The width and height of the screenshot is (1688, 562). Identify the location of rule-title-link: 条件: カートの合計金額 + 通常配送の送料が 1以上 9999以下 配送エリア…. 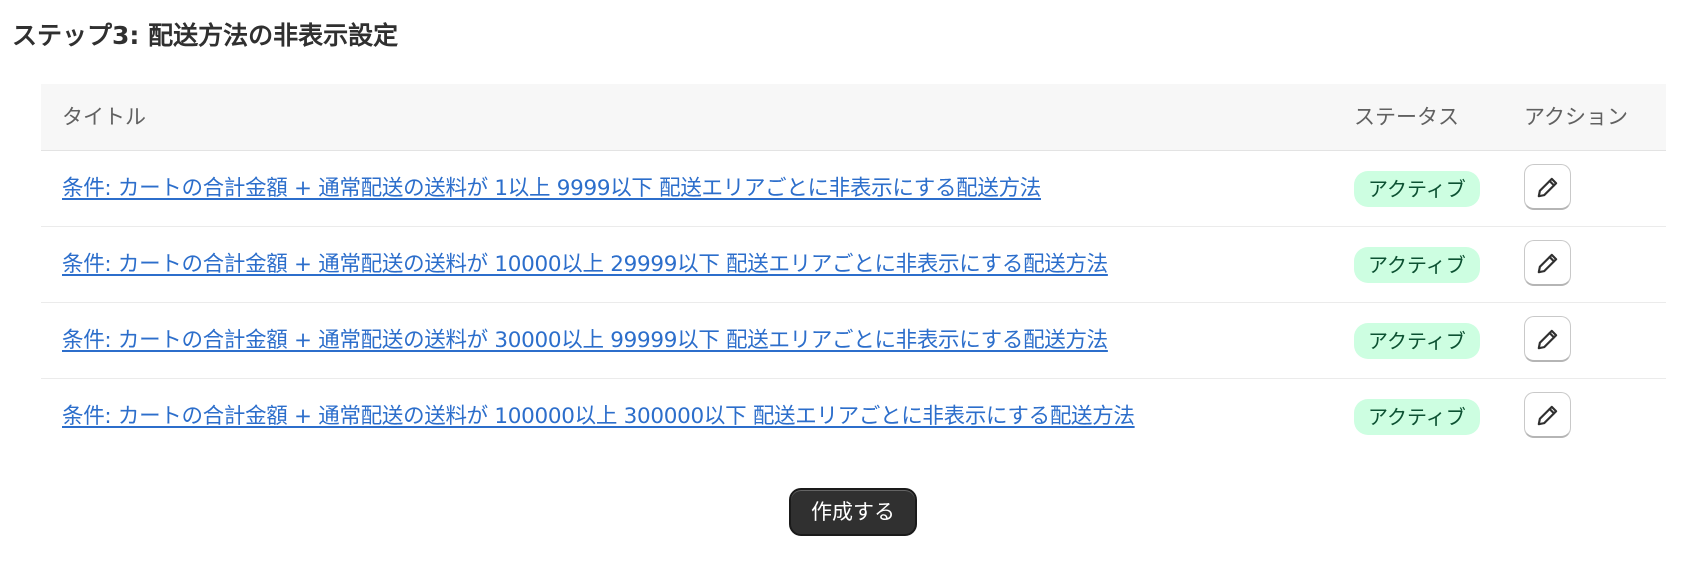
(551, 188).